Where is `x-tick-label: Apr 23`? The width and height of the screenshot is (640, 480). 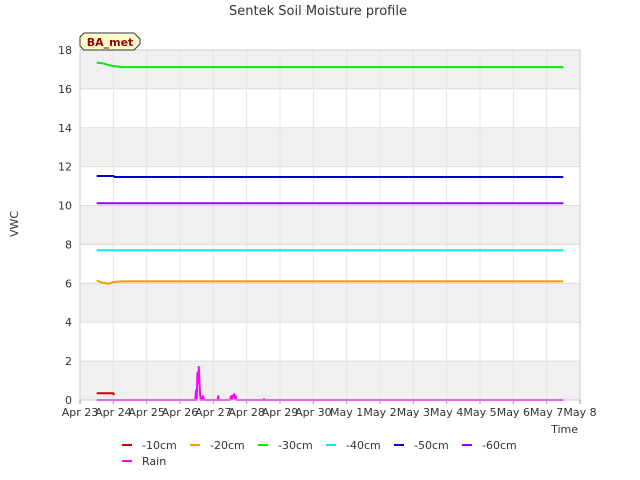 x-tick-label: Apr 23 is located at coordinates (80, 412).